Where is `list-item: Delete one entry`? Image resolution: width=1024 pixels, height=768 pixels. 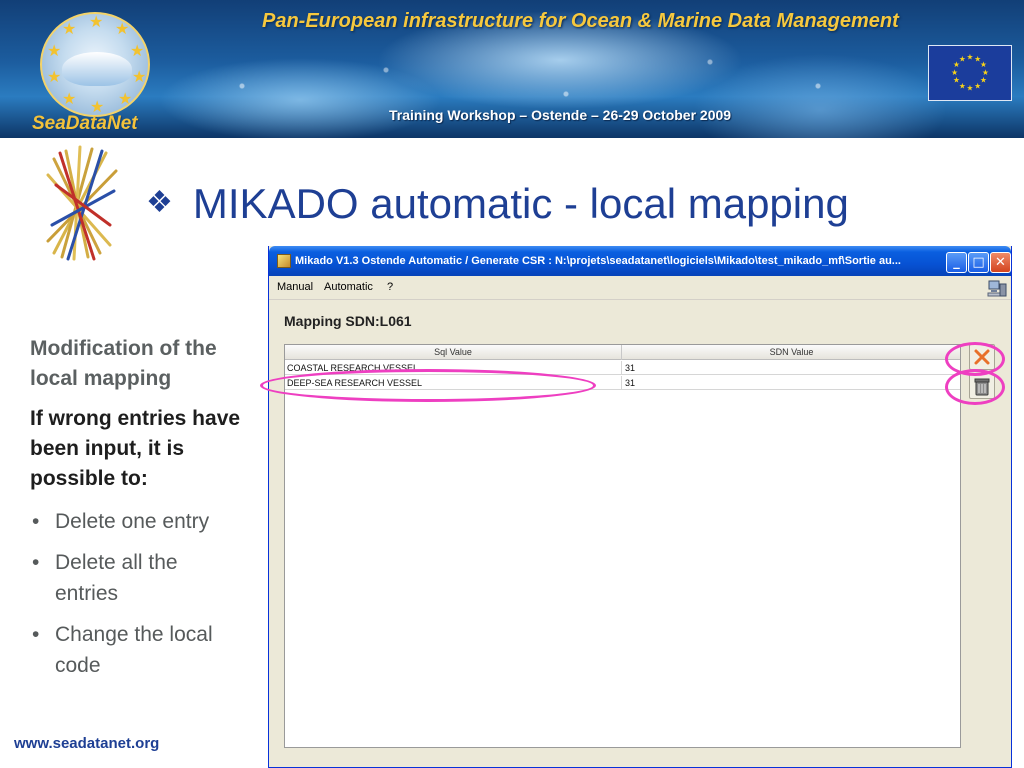 list-item: Delete one entry is located at coordinates (137, 521).